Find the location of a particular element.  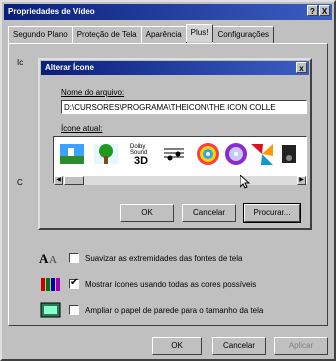

dialog-title: Alterar Ícone is located at coordinates (69, 67).